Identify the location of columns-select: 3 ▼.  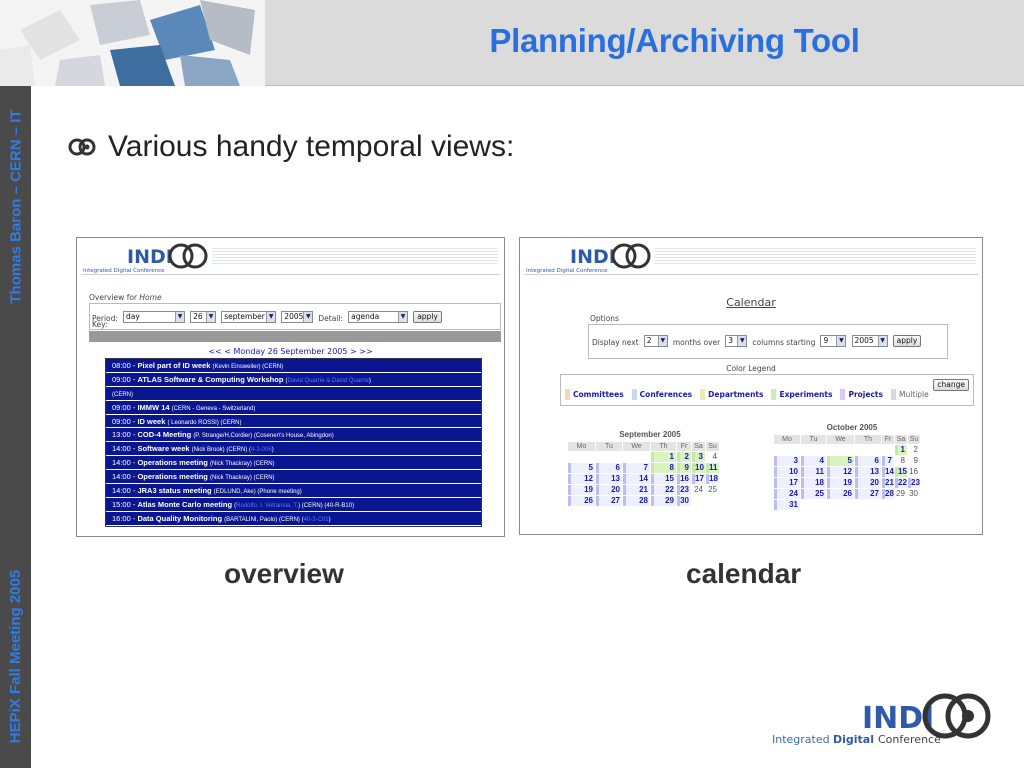
(736, 340).